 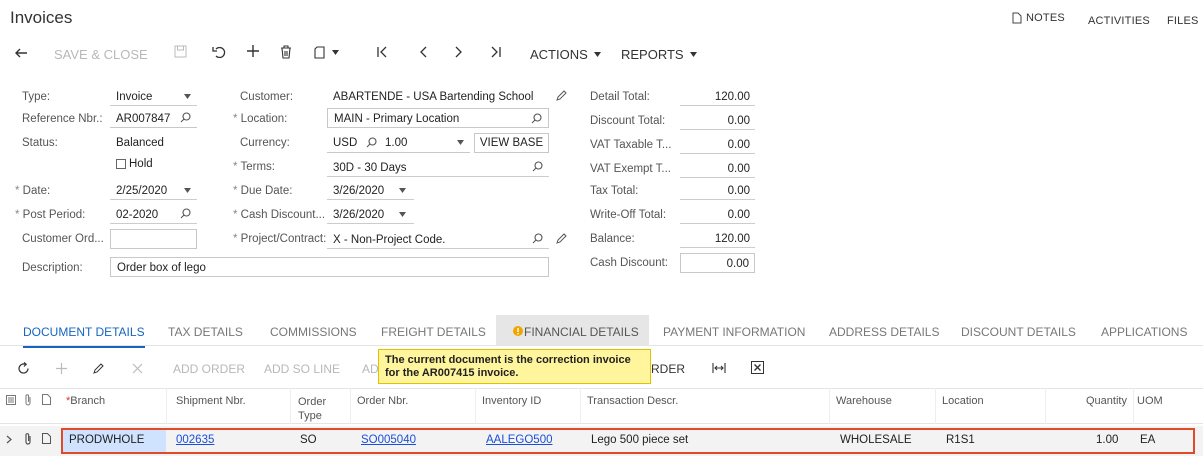 I want to click on date-input: 2/25/2020, so click(x=153, y=190).